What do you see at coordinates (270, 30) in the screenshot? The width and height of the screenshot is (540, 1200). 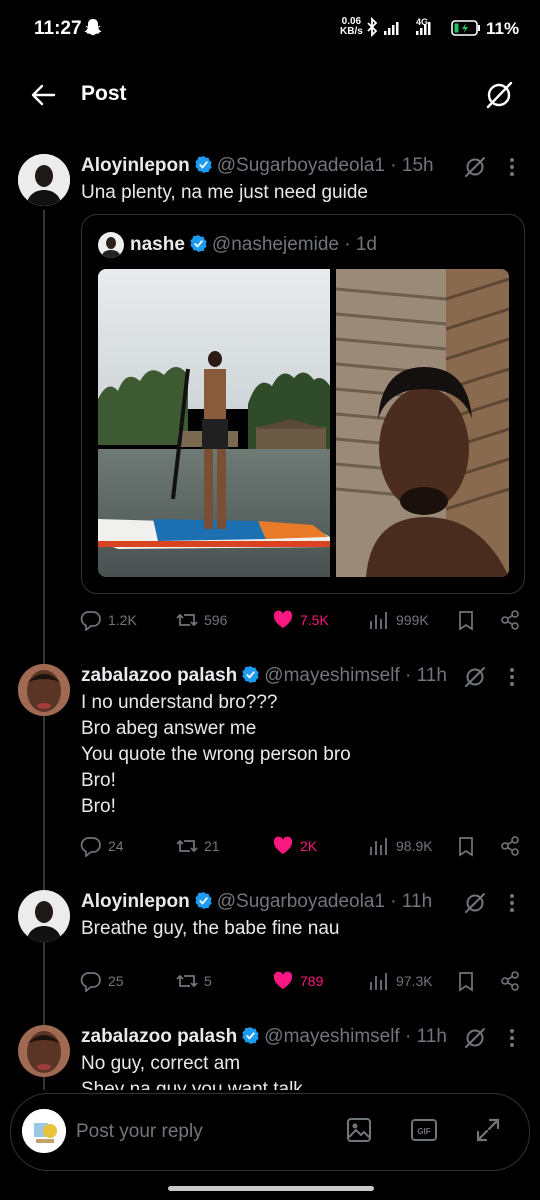 I see `status-bar: 11:27 0.06 KB/s 4G 11%` at bounding box center [270, 30].